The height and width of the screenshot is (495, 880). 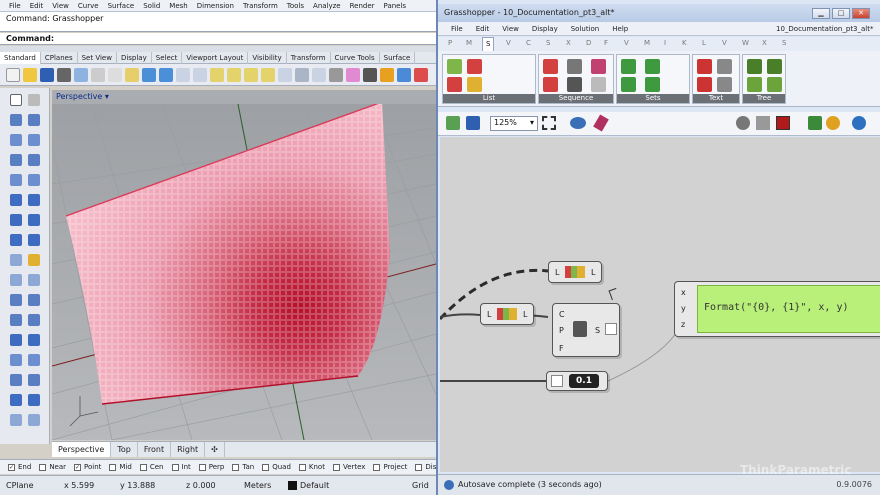 I want to click on extrude-icon, so click(x=34, y=200).